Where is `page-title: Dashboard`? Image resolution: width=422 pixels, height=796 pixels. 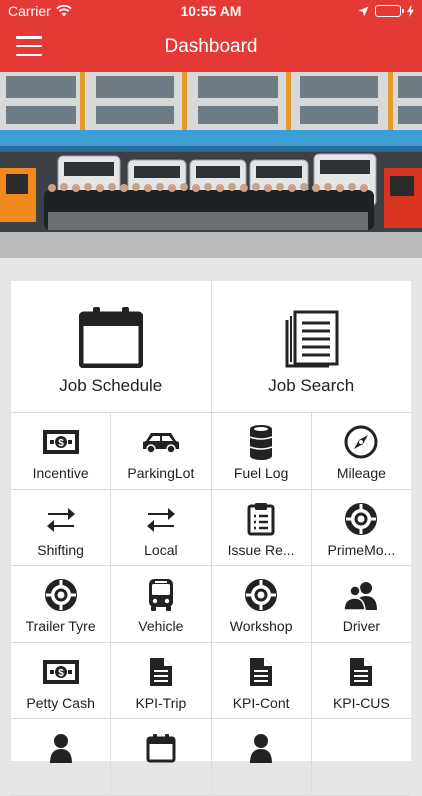 page-title: Dashboard is located at coordinates (211, 46).